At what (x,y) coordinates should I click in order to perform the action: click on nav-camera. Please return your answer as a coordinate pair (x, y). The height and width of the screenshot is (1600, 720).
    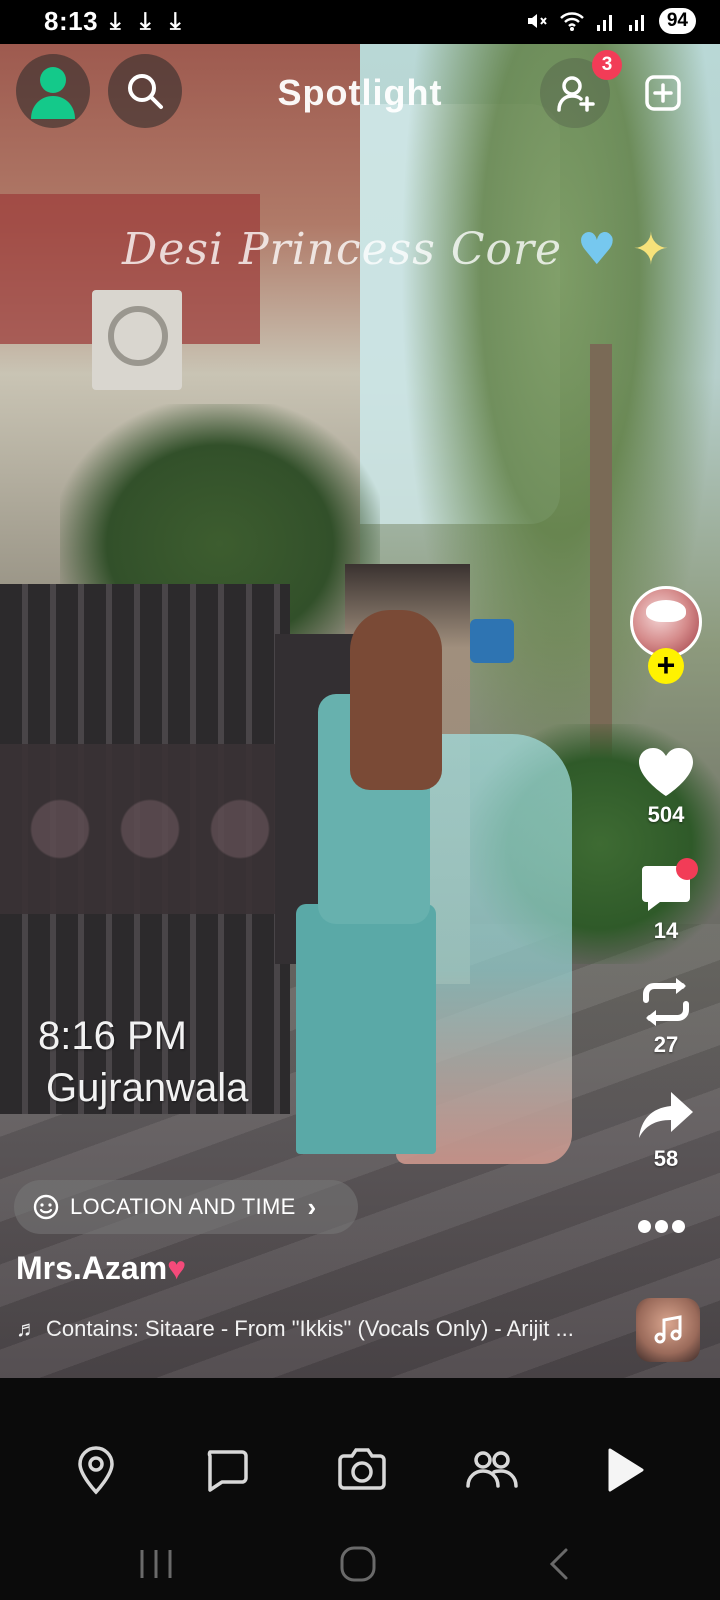
    Looking at the image, I should click on (362, 1470).